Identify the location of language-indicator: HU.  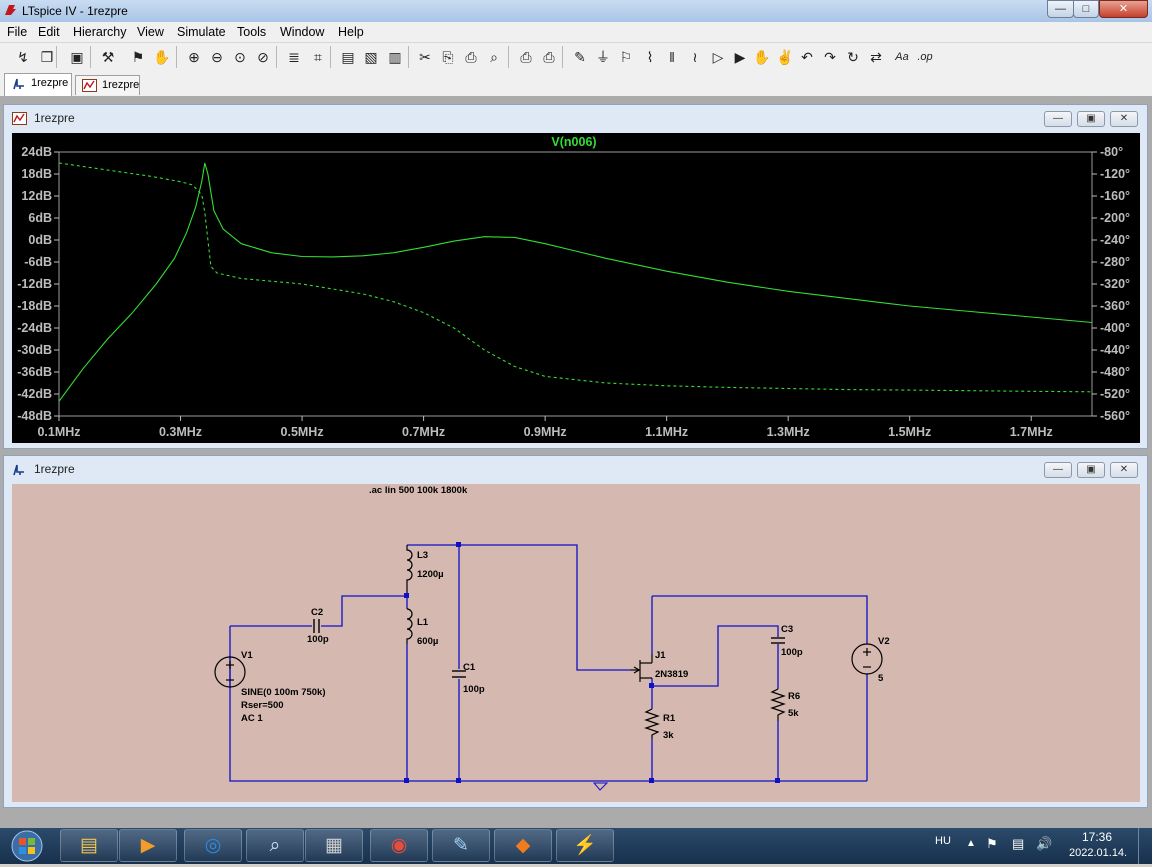
(943, 841).